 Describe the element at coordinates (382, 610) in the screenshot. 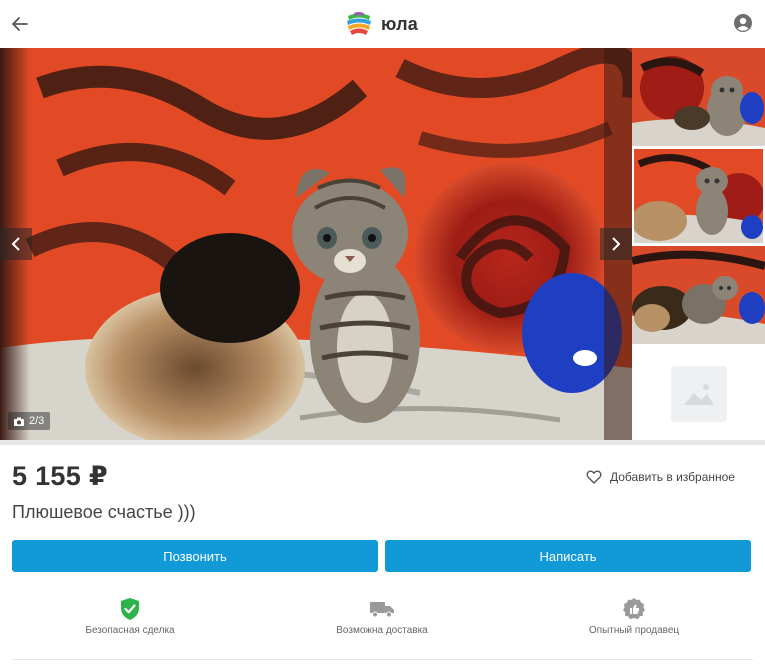

I see `truck-icon` at that location.